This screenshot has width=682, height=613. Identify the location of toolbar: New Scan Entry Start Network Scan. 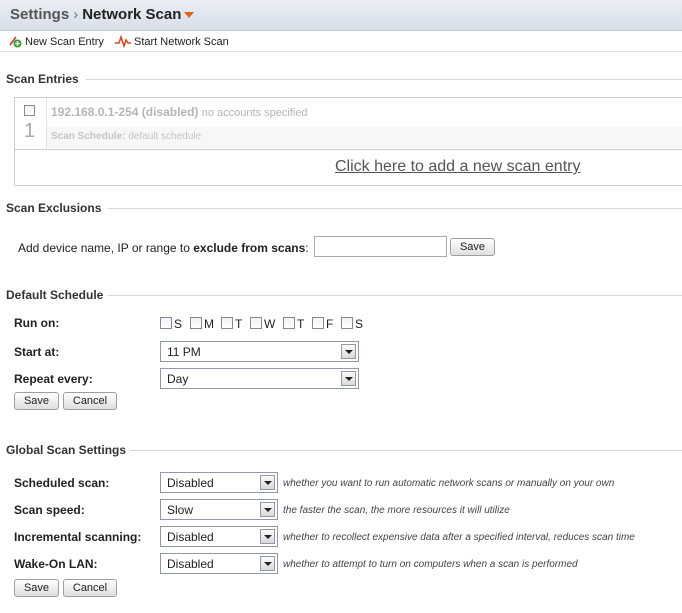
(341, 41).